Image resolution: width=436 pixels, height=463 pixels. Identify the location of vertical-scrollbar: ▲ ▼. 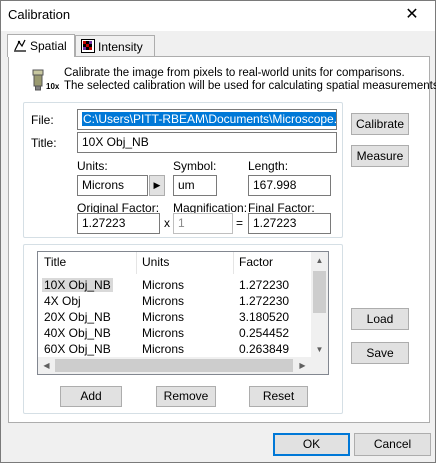
(319, 305).